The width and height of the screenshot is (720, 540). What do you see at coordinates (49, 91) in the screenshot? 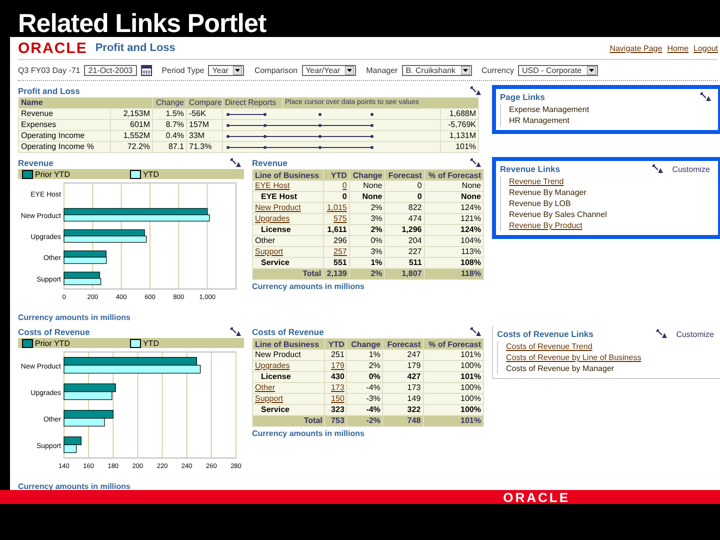
I see `portlet-title: Profit and Loss` at bounding box center [49, 91].